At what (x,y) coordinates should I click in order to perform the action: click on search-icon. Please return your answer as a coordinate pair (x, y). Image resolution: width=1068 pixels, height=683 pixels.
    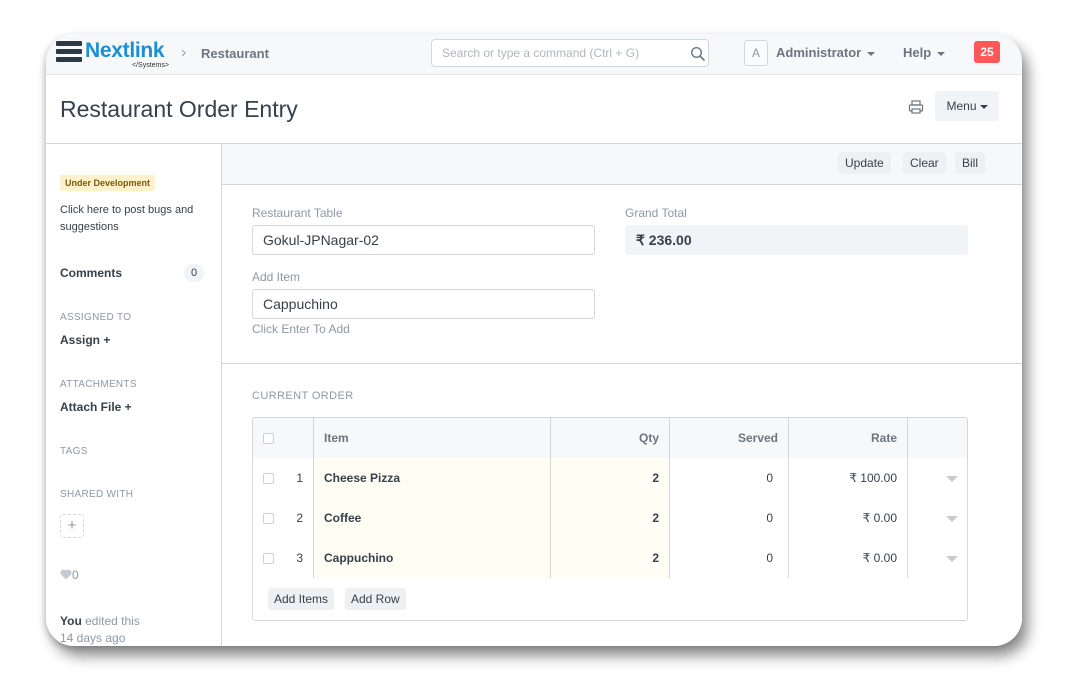
    Looking at the image, I should click on (698, 54).